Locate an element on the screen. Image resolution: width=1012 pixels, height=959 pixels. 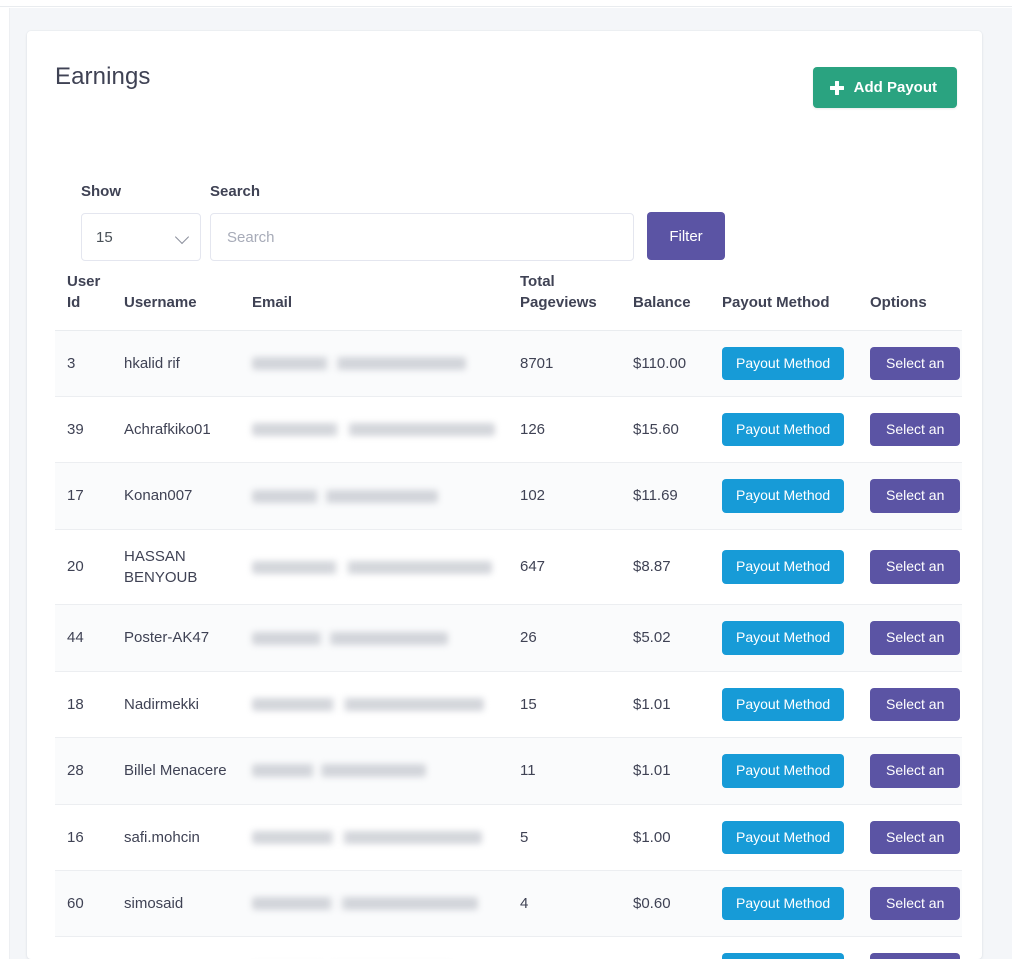
cell-balance: $1.00 is located at coordinates (665, 837).